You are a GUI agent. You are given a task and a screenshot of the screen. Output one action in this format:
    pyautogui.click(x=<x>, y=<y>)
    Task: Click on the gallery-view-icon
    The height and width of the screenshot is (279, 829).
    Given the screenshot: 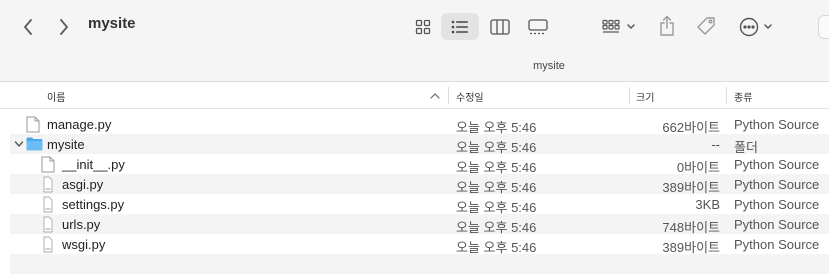 What is the action you would take?
    pyautogui.click(x=538, y=27)
    